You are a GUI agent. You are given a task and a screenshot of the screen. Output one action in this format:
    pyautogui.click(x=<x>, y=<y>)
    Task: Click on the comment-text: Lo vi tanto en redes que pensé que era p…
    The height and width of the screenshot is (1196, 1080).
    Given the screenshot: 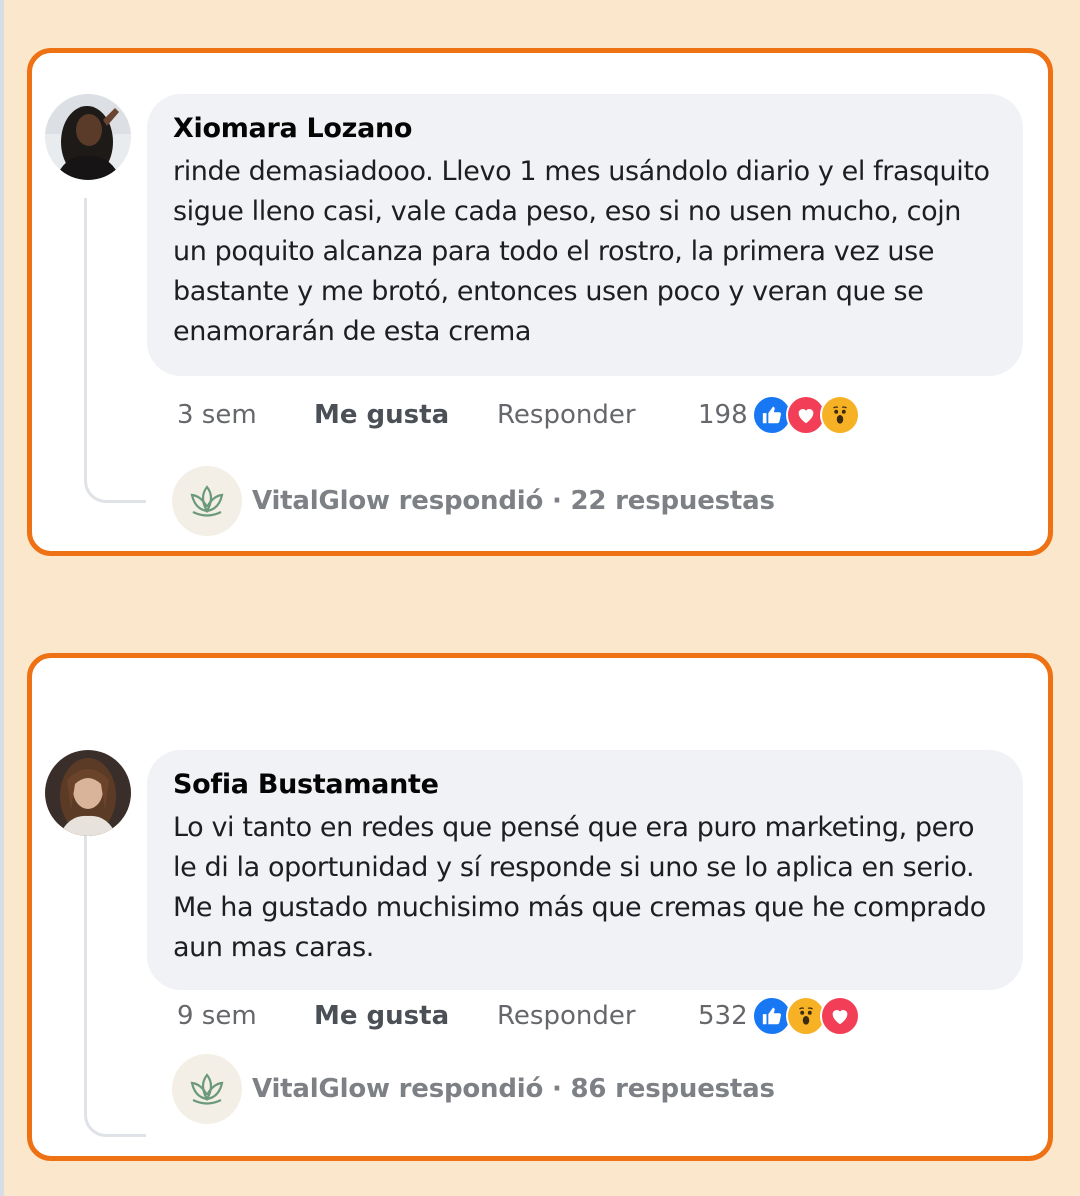 What is the action you would take?
    pyautogui.click(x=579, y=887)
    